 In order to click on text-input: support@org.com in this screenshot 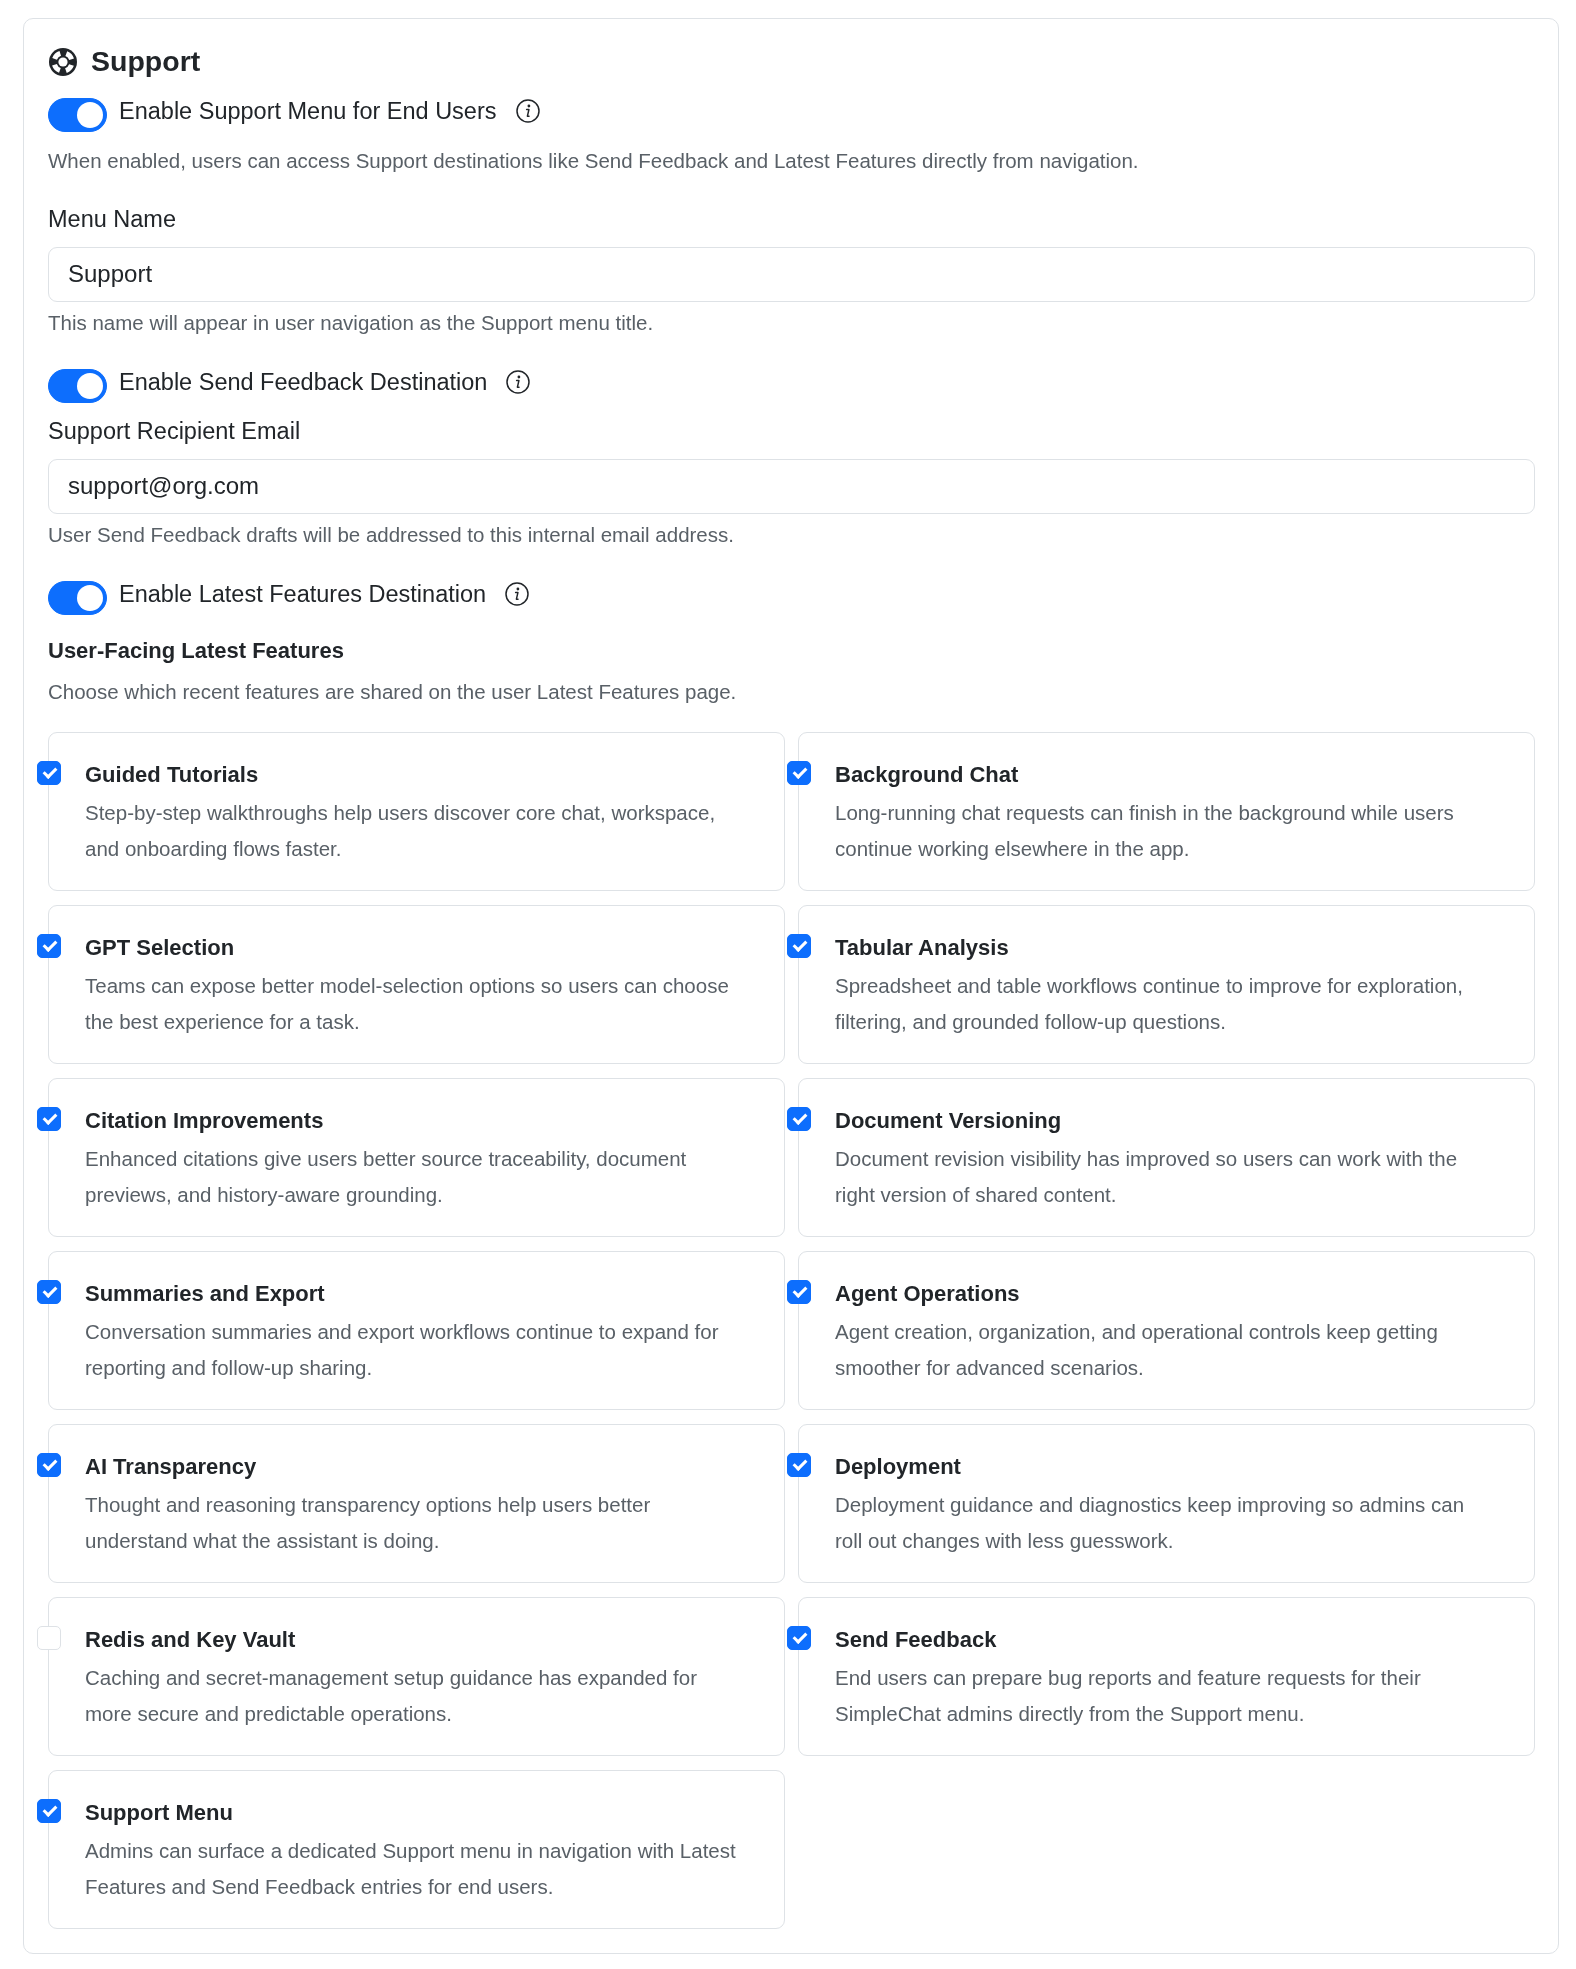, I will do `click(791, 486)`.